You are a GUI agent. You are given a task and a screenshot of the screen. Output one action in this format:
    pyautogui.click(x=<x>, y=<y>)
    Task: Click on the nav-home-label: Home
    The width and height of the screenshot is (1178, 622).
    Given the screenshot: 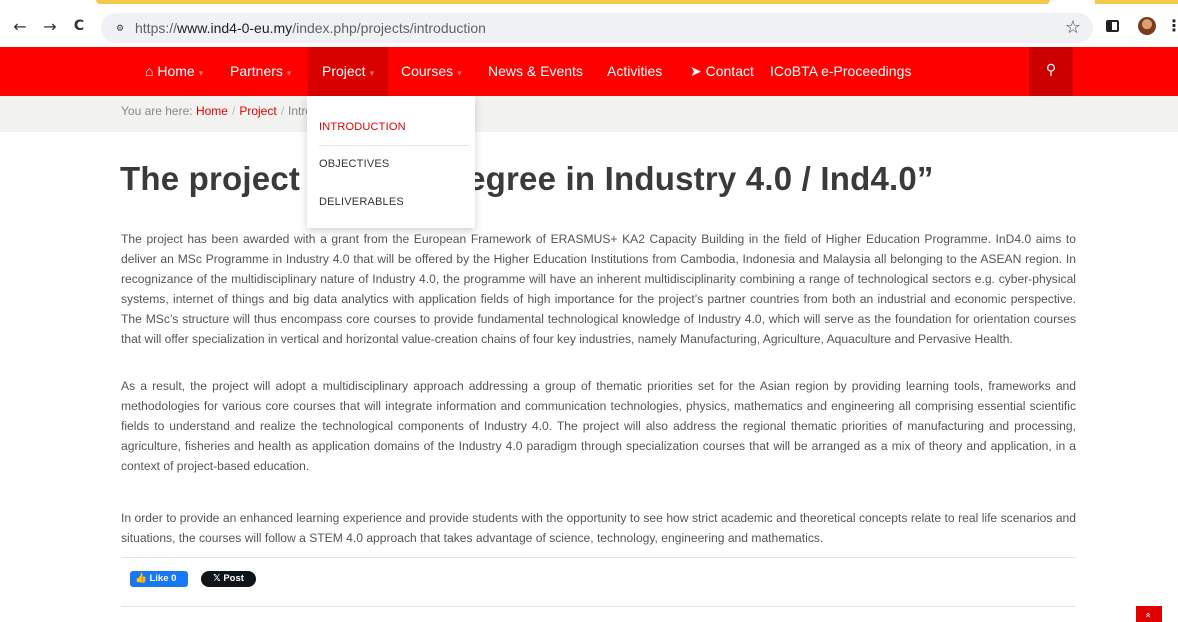 What is the action you would take?
    pyautogui.click(x=176, y=71)
    